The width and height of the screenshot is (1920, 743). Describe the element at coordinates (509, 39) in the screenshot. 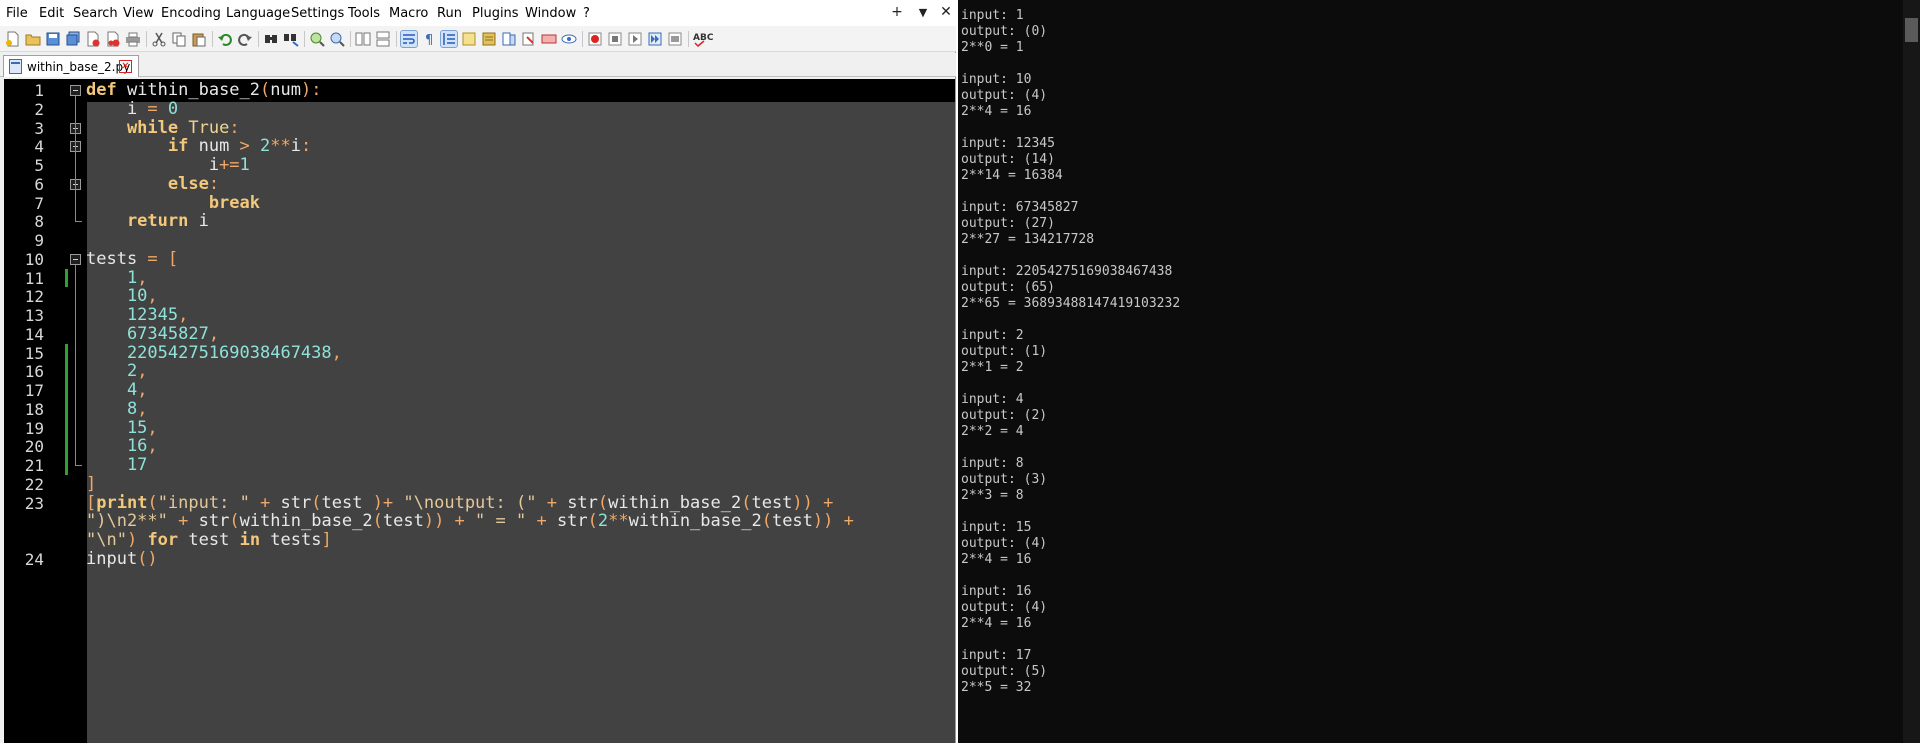

I see `function-list-icon` at that location.